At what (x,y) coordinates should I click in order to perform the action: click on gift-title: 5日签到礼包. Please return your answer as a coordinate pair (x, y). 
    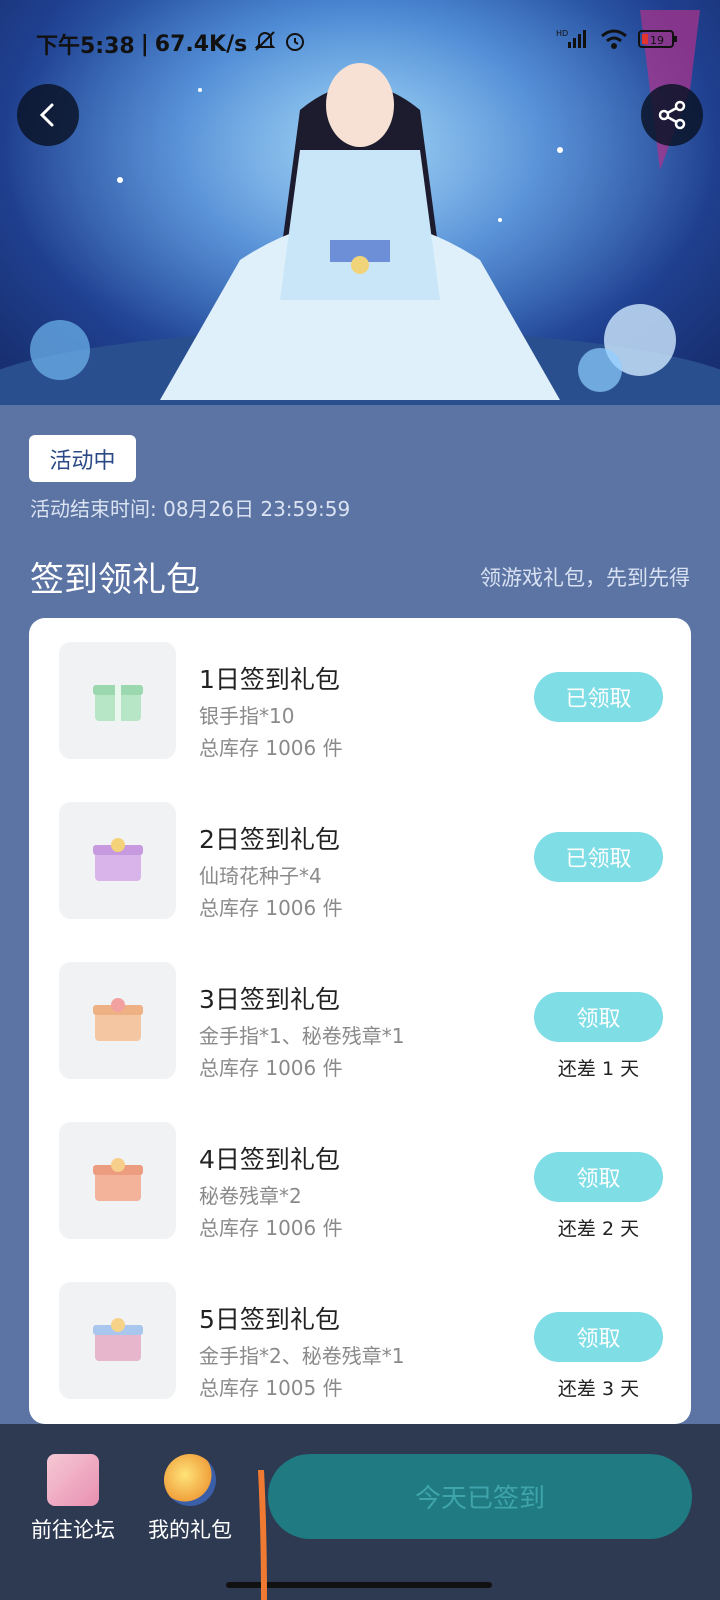
    Looking at the image, I should click on (269, 1319).